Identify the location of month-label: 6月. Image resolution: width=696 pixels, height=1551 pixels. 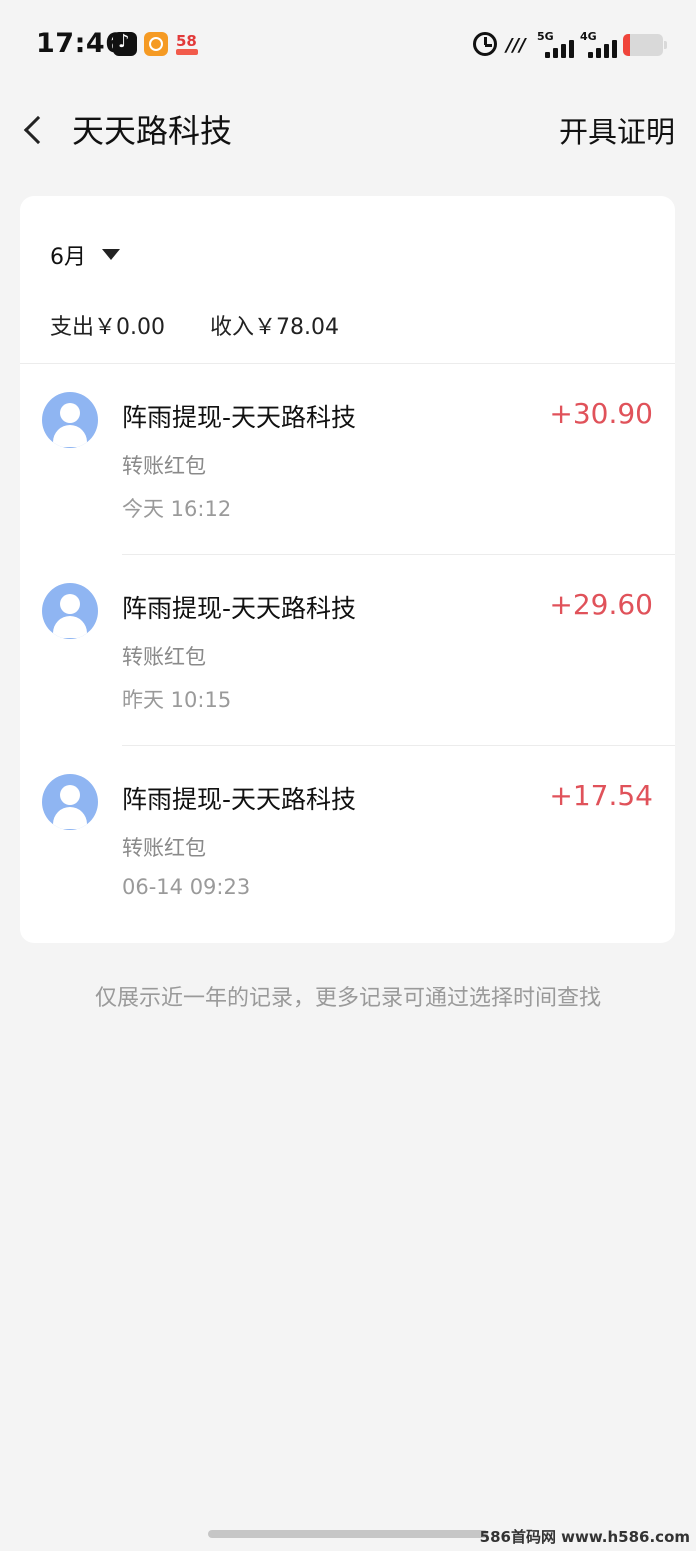
(68, 257).